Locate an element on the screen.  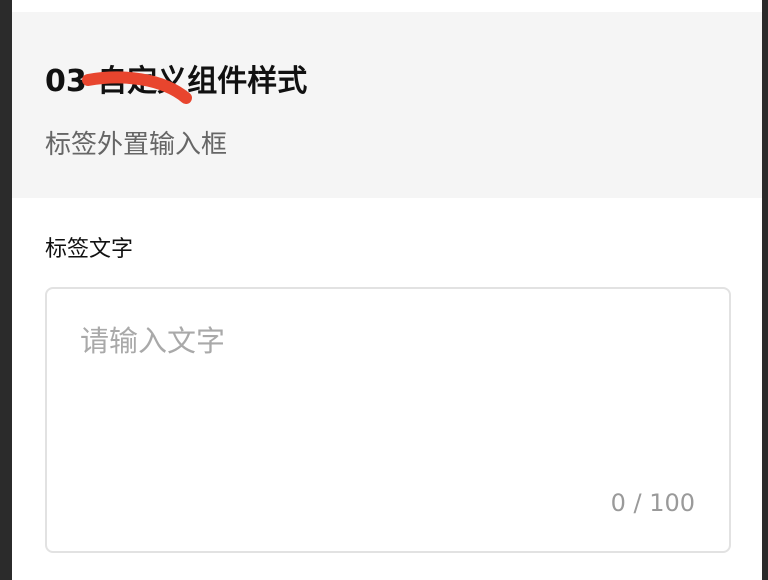
redaction-scribble-icon is located at coordinates (137, 87).